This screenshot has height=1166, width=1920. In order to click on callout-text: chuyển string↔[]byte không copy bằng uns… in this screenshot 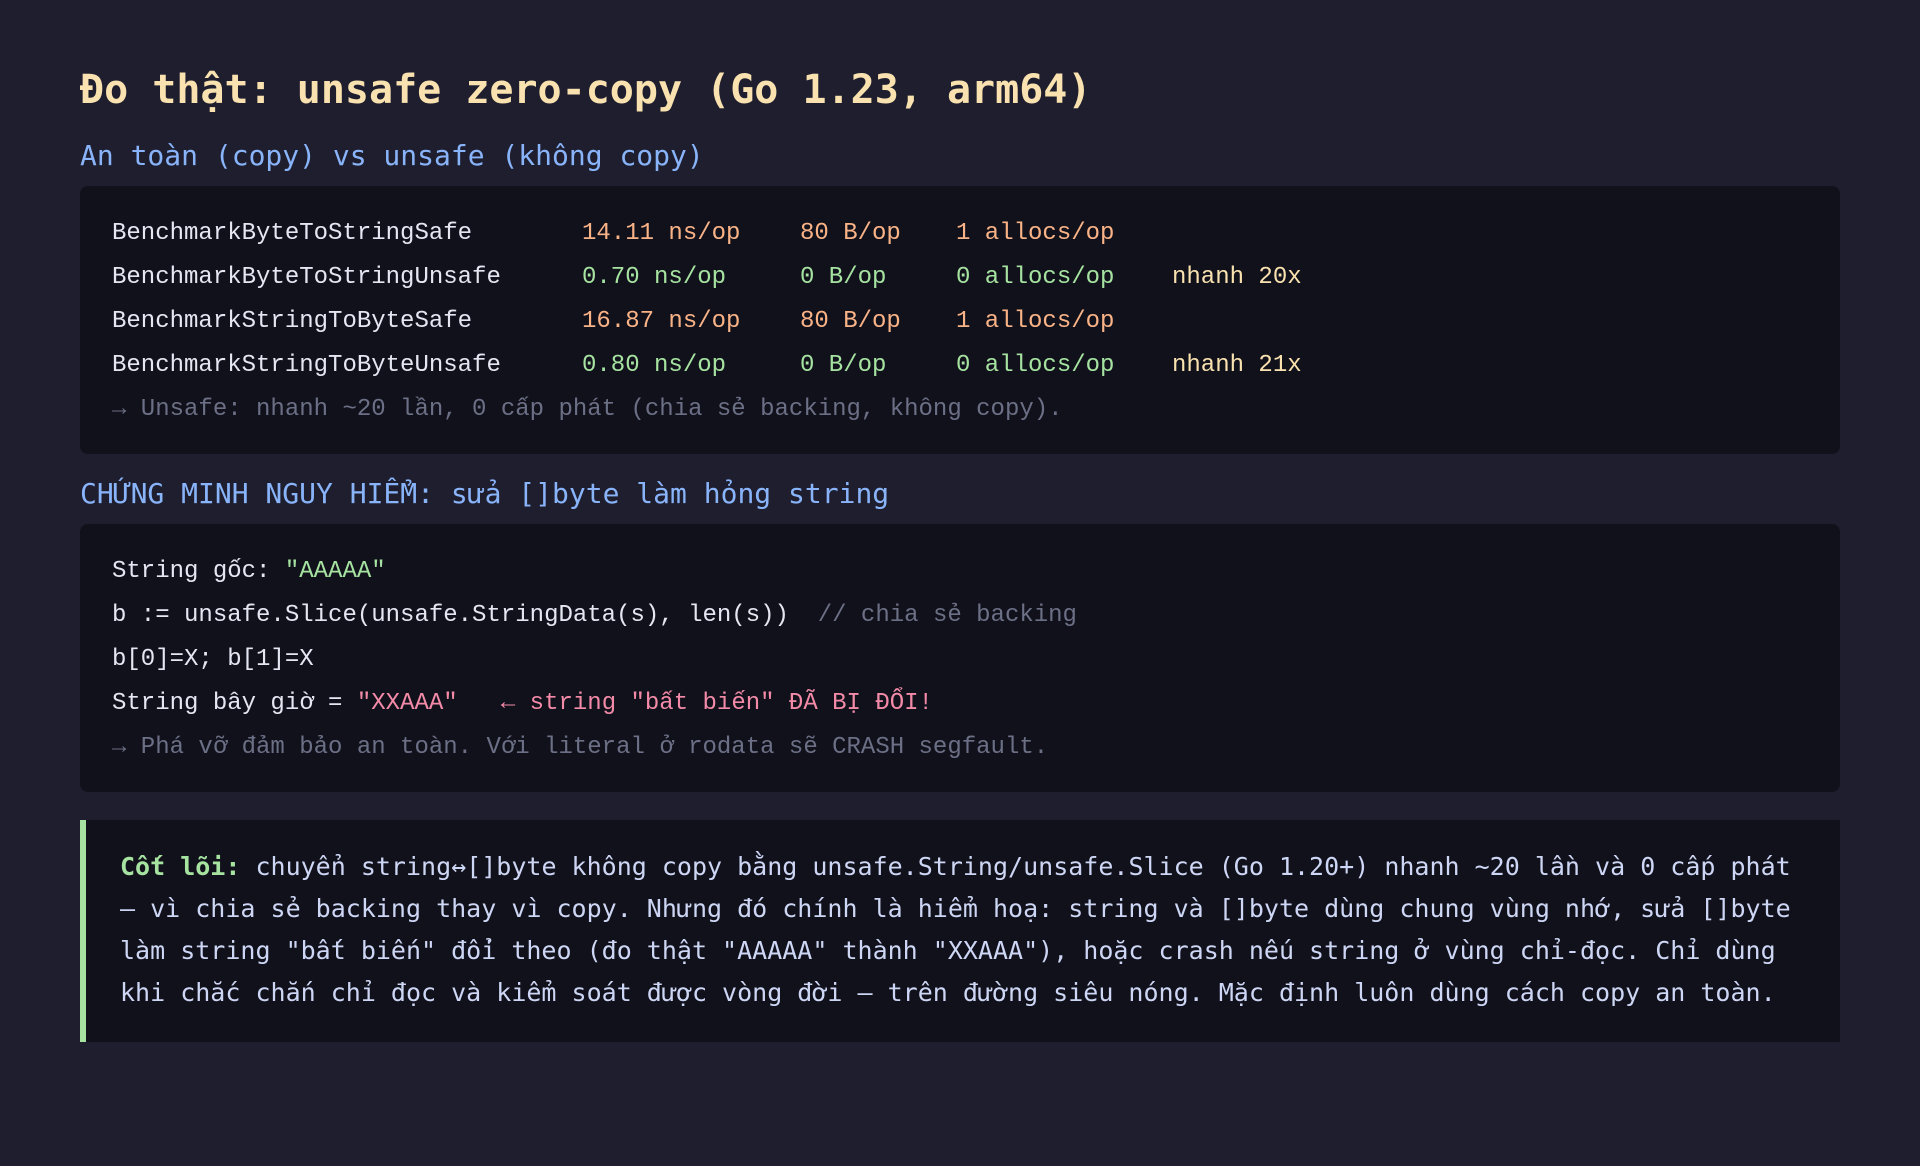, I will do `click(955, 929)`.